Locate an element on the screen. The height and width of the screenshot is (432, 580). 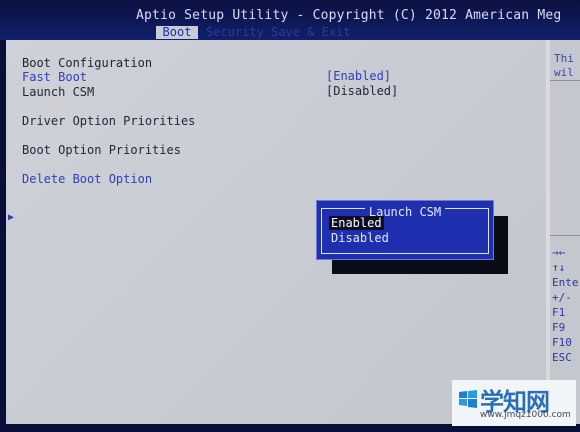
launch-csm-label: Launch CSM is located at coordinates (58, 92).